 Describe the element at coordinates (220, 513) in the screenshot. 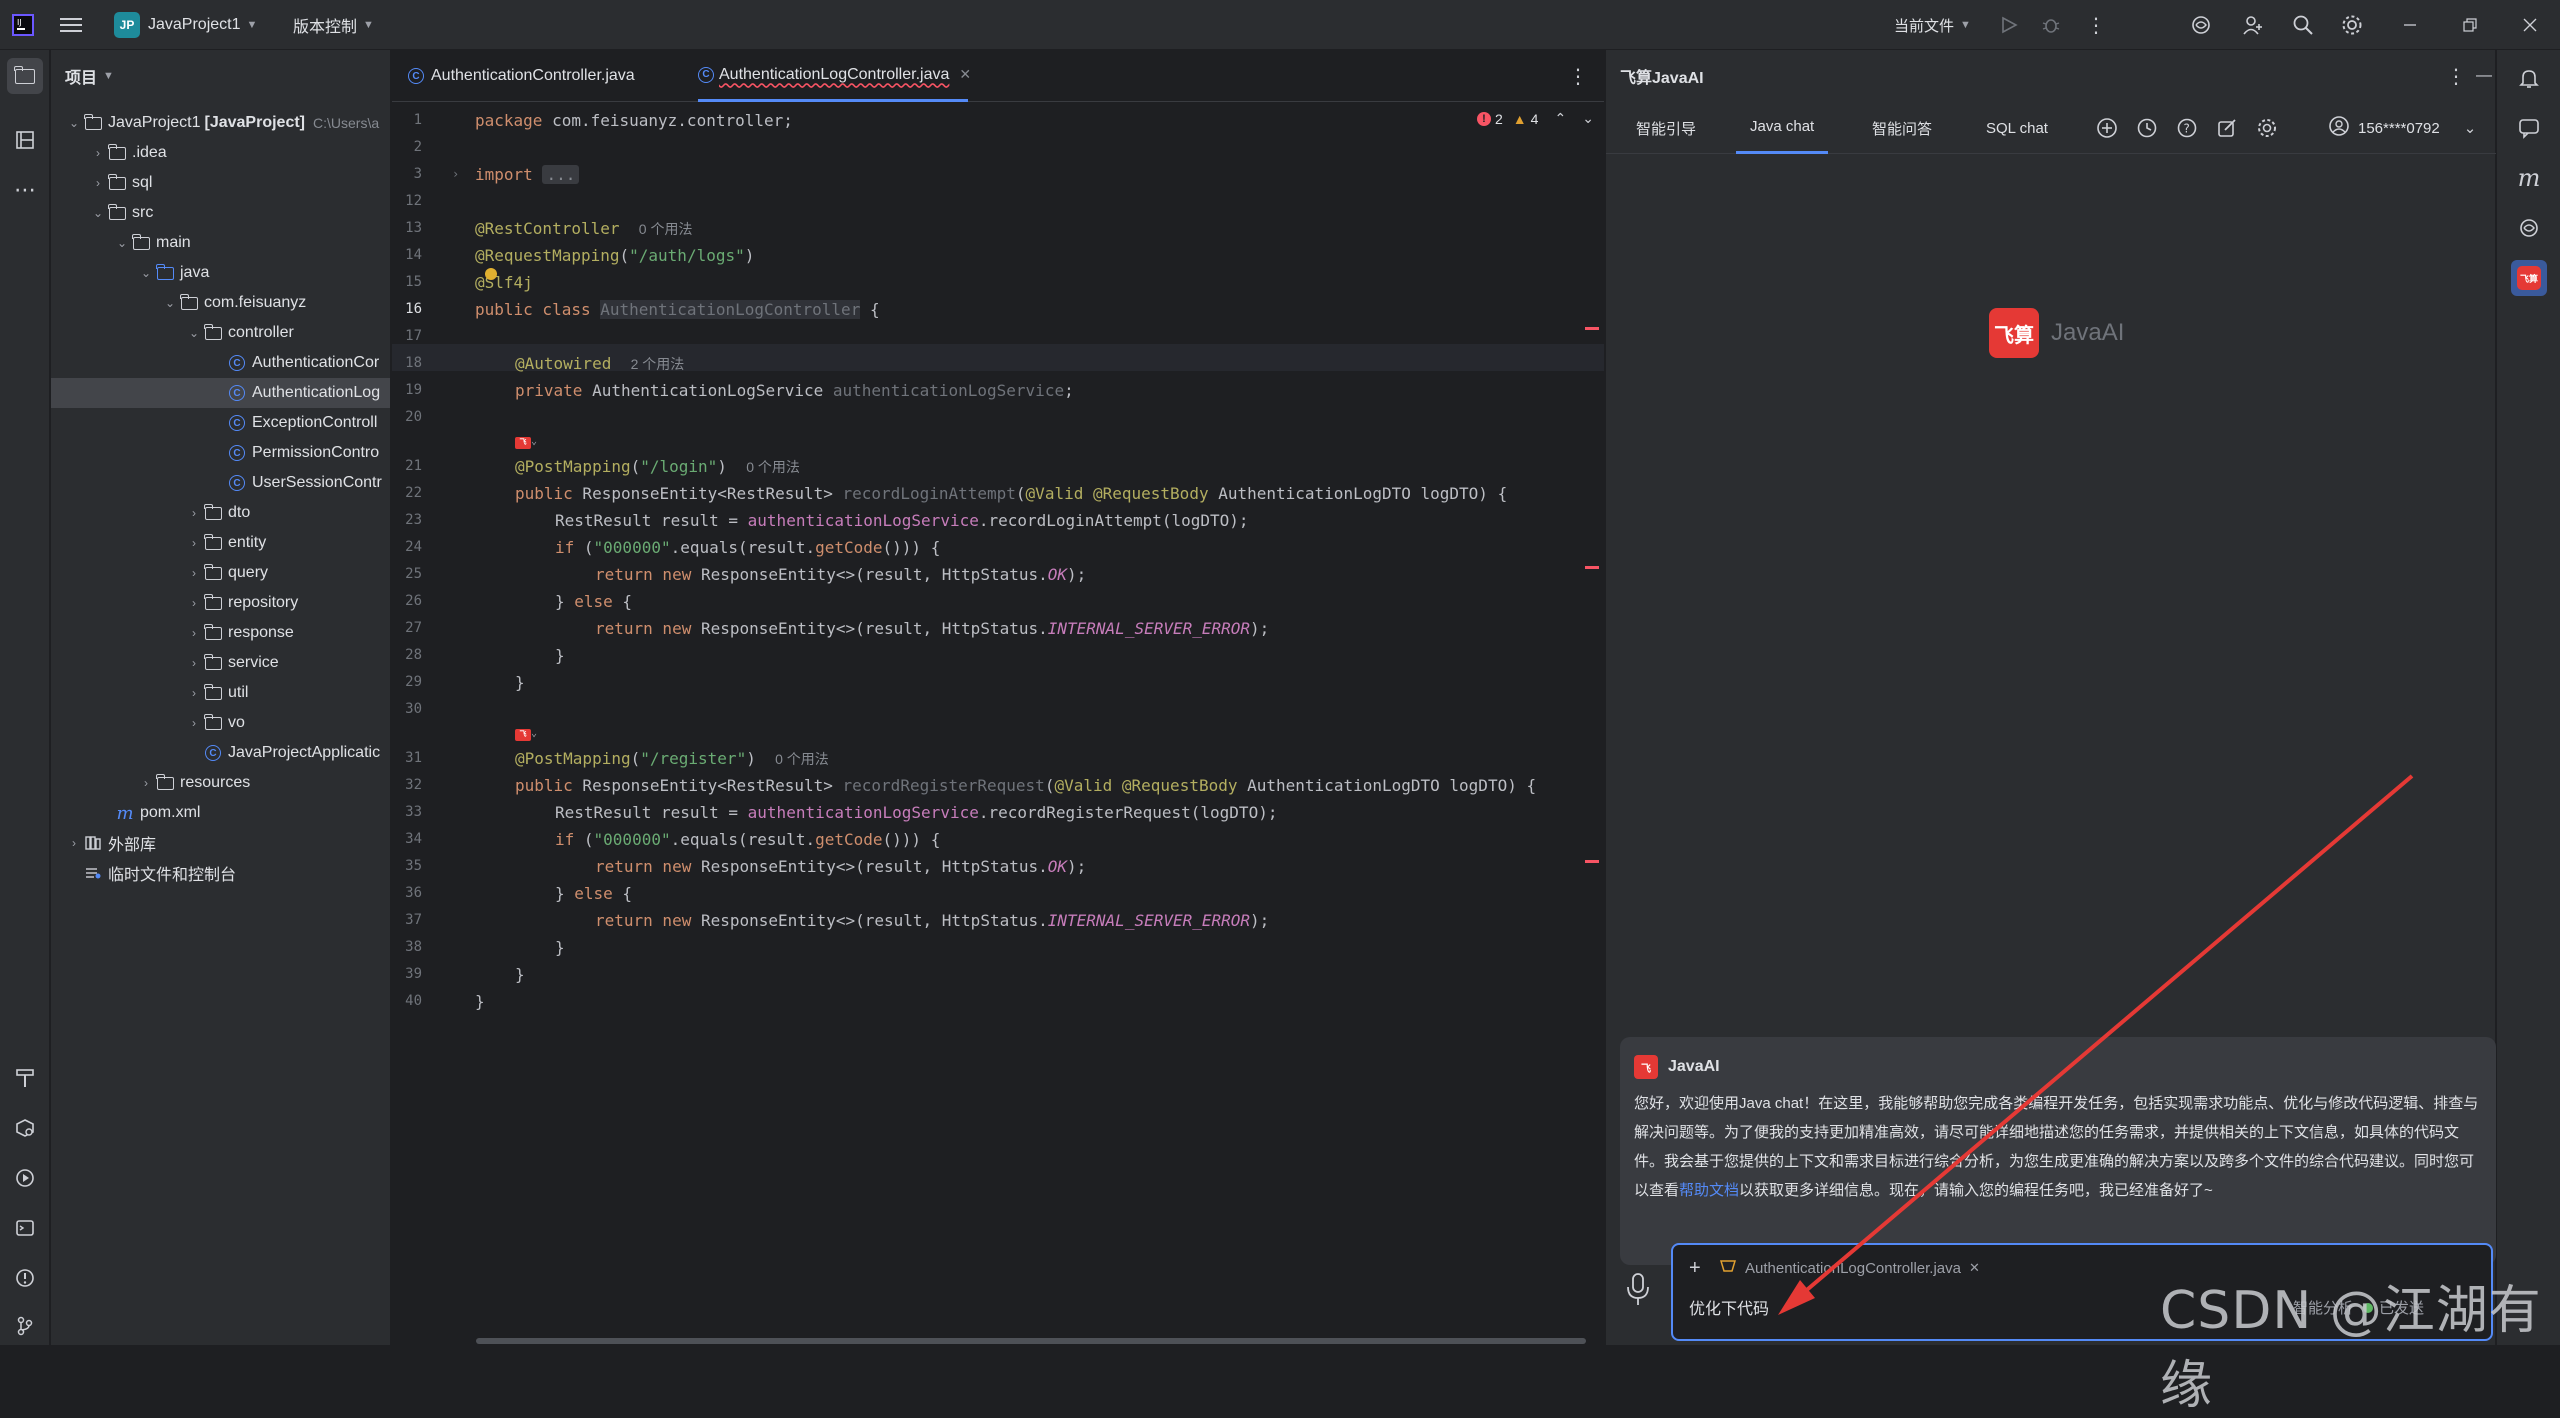

I see `tree-node-dto: › dto` at that location.